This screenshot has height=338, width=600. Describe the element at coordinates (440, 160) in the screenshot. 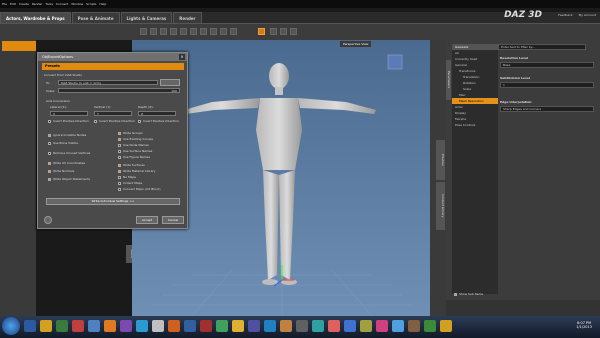

I see `preview-tab: Preview` at that location.